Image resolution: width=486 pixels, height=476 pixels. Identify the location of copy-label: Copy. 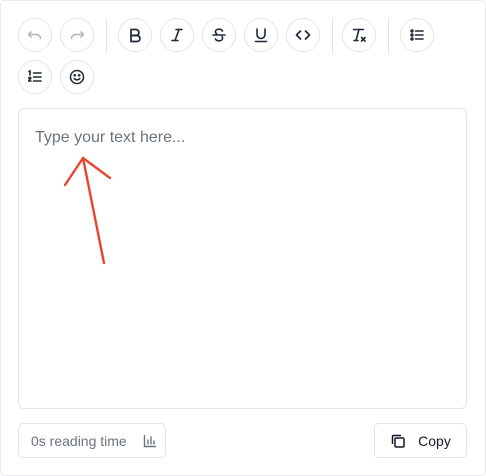
(434, 440).